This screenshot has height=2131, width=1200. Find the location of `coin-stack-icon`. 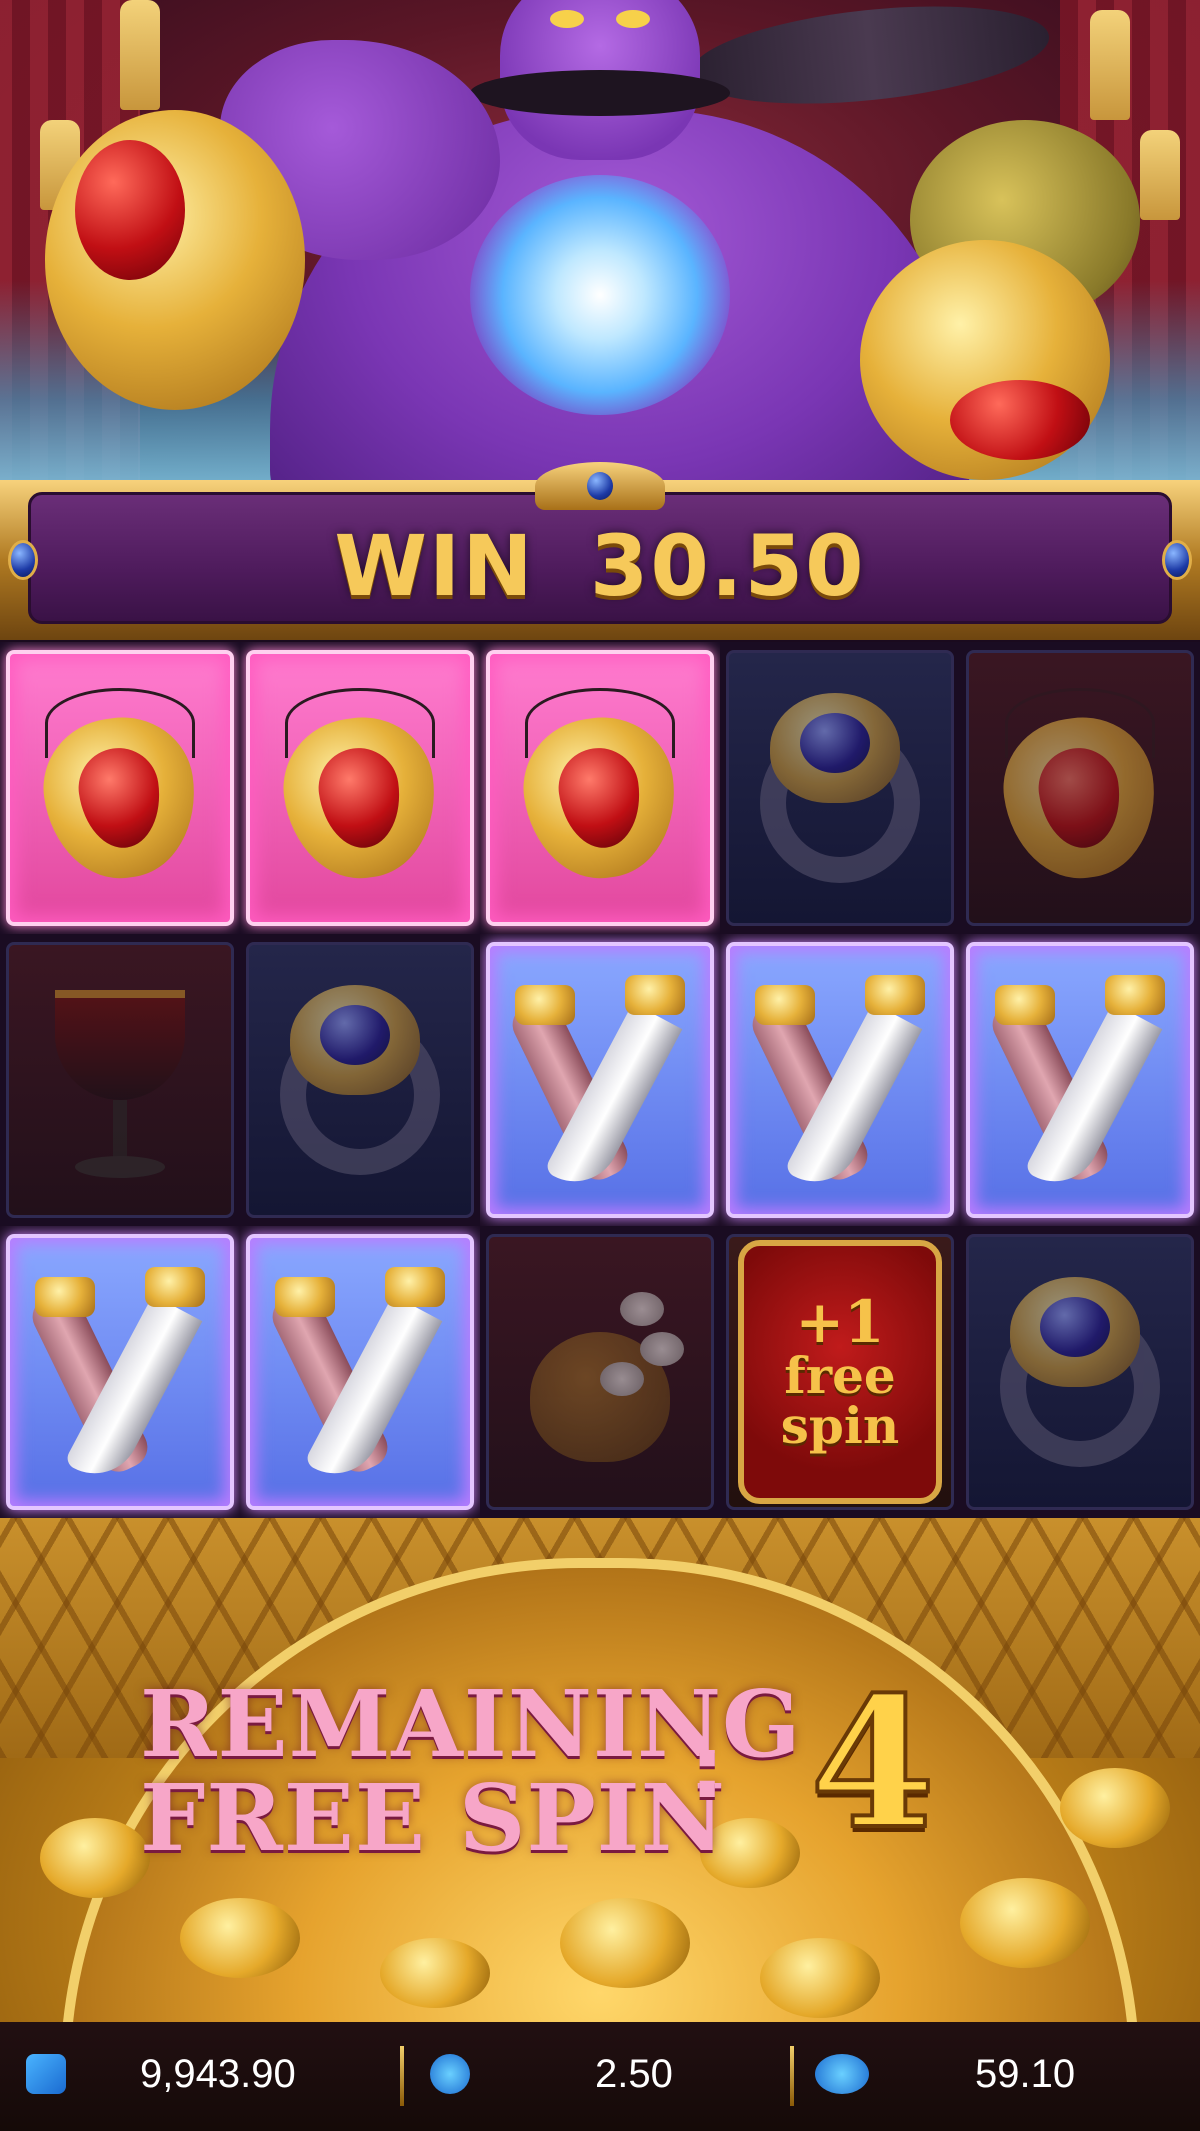

coin-stack-icon is located at coordinates (450, 2074).